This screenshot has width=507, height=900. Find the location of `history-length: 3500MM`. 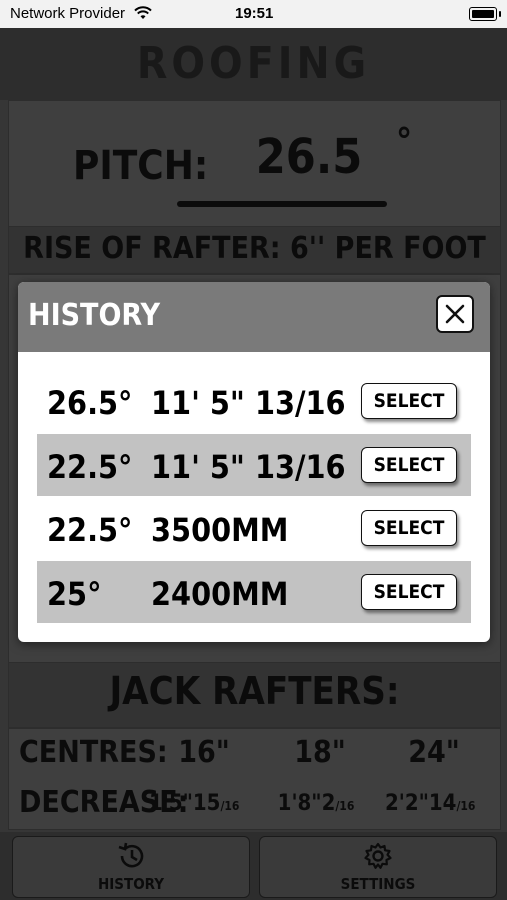

history-length: 3500MM is located at coordinates (220, 530).